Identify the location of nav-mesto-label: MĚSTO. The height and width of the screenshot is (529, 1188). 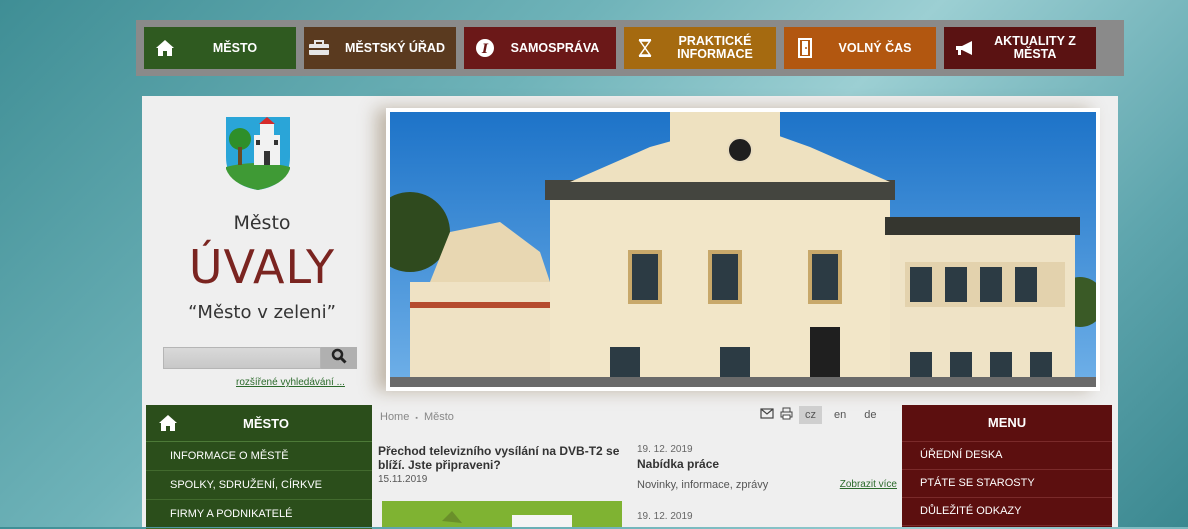
(235, 47).